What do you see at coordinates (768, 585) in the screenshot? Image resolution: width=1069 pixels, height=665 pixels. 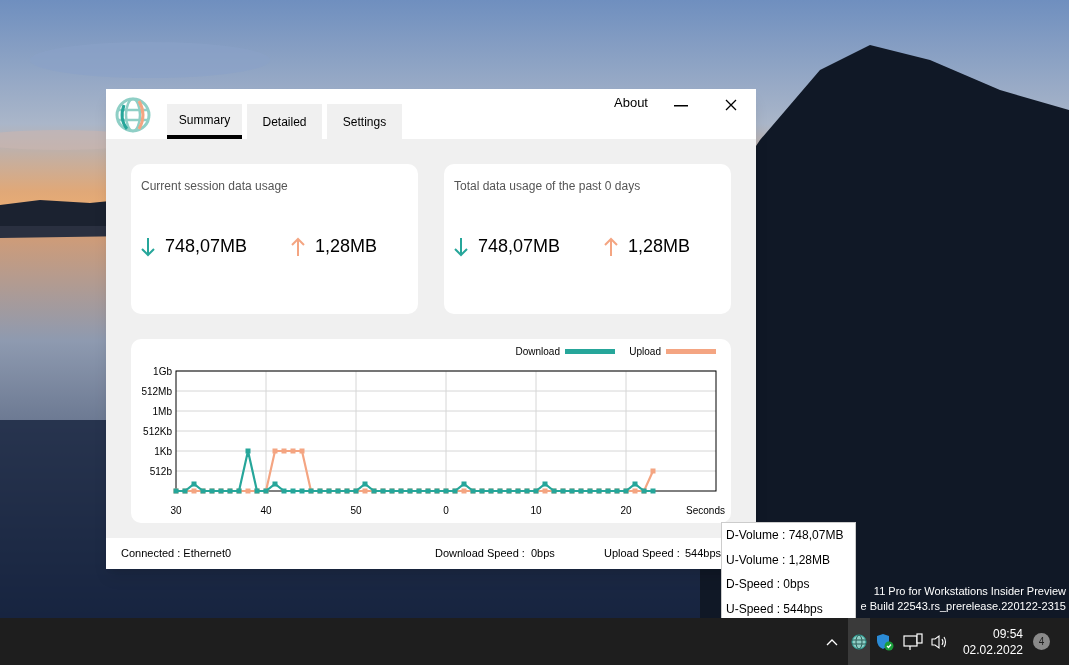 I see `tooltip-line: D-Speed : 0bps` at bounding box center [768, 585].